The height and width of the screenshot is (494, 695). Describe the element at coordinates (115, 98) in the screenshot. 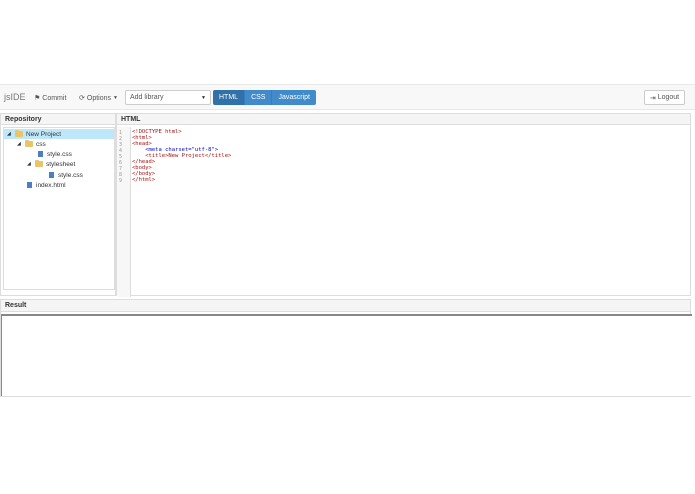

I see `chevron-down-icon: ▼` at that location.